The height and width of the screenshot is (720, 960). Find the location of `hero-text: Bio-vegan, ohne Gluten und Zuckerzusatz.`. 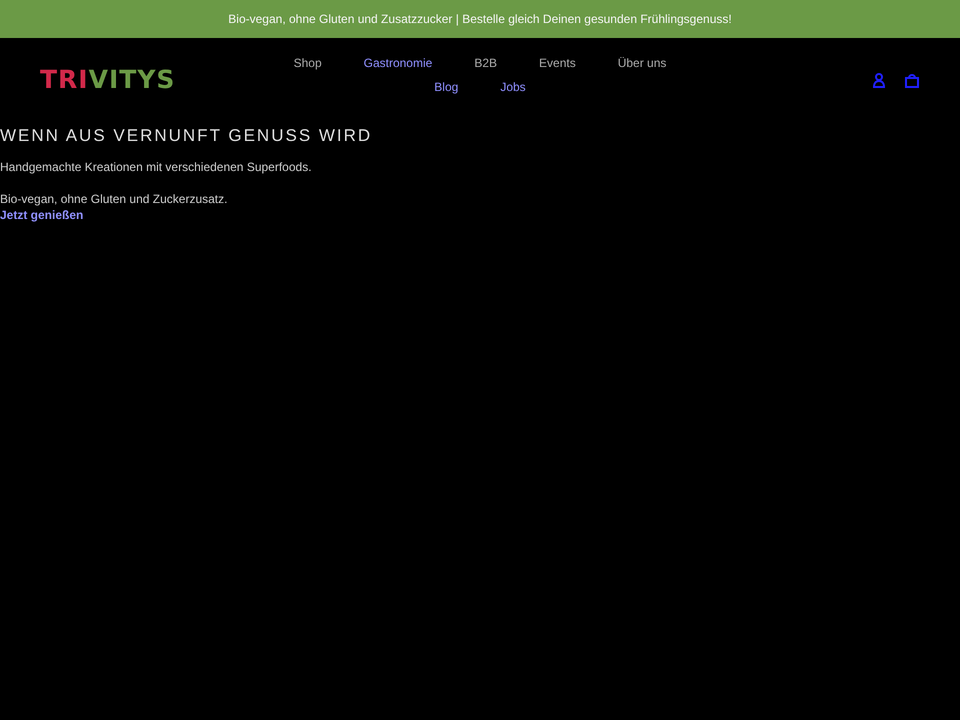

hero-text: Bio-vegan, ohne Gluten und Zuckerzusatz. is located at coordinates (114, 199).